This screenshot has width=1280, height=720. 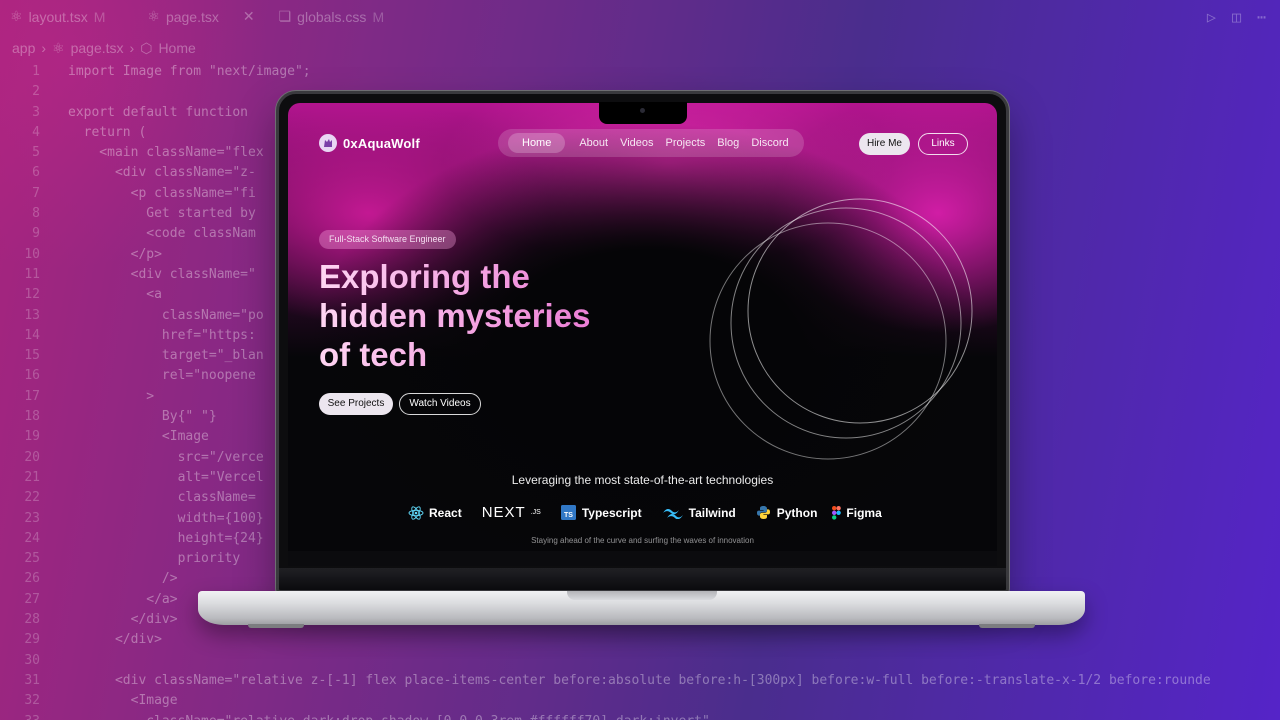 What do you see at coordinates (640, 701) in the screenshot?
I see `code-line: 32 <Image` at bounding box center [640, 701].